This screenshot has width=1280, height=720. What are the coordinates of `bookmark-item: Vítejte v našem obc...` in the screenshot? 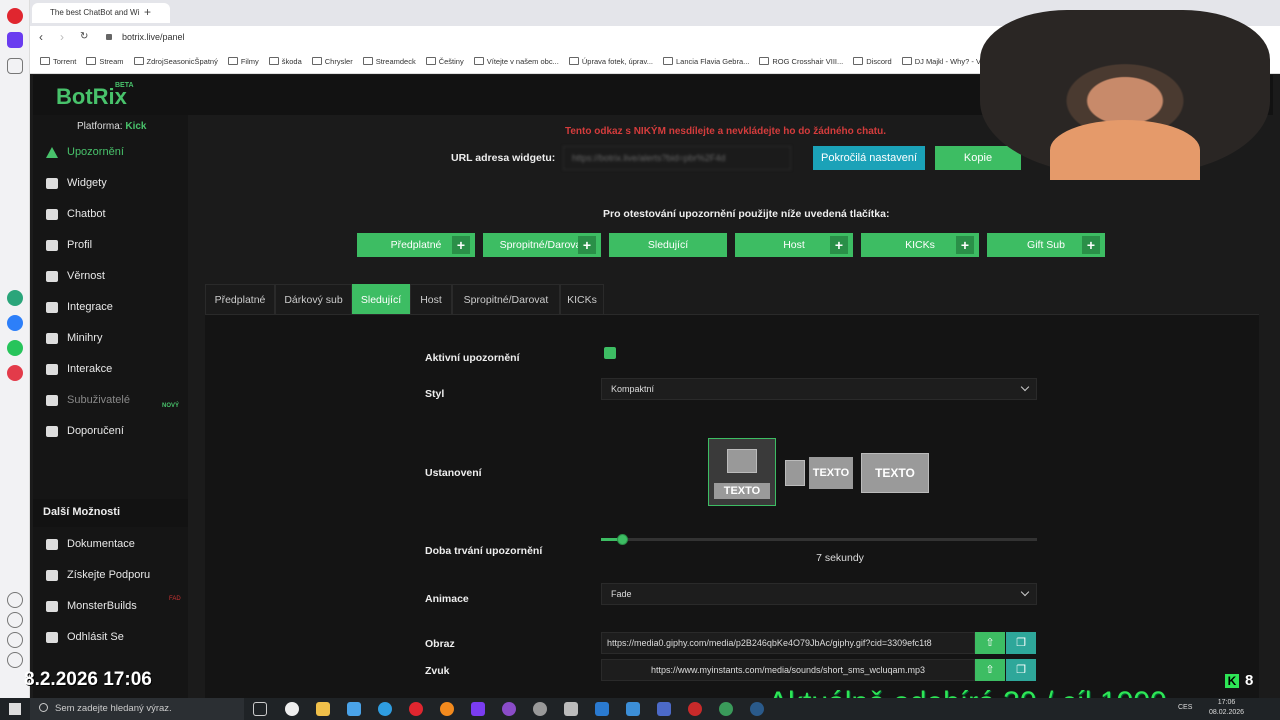 It's located at (516, 61).